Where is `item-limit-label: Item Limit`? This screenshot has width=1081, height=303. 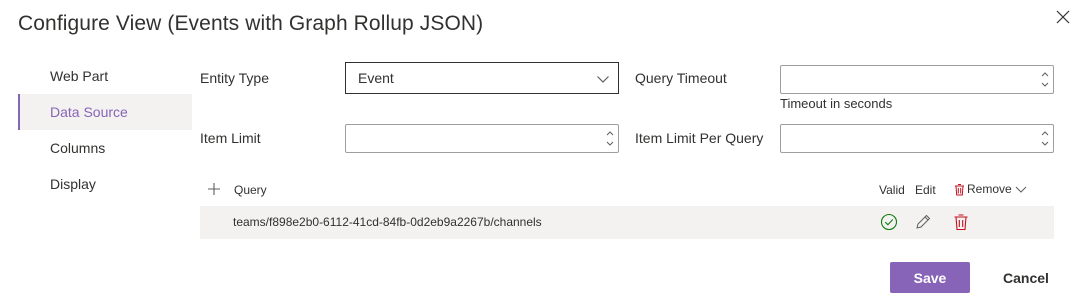
item-limit-label: Item Limit is located at coordinates (230, 138).